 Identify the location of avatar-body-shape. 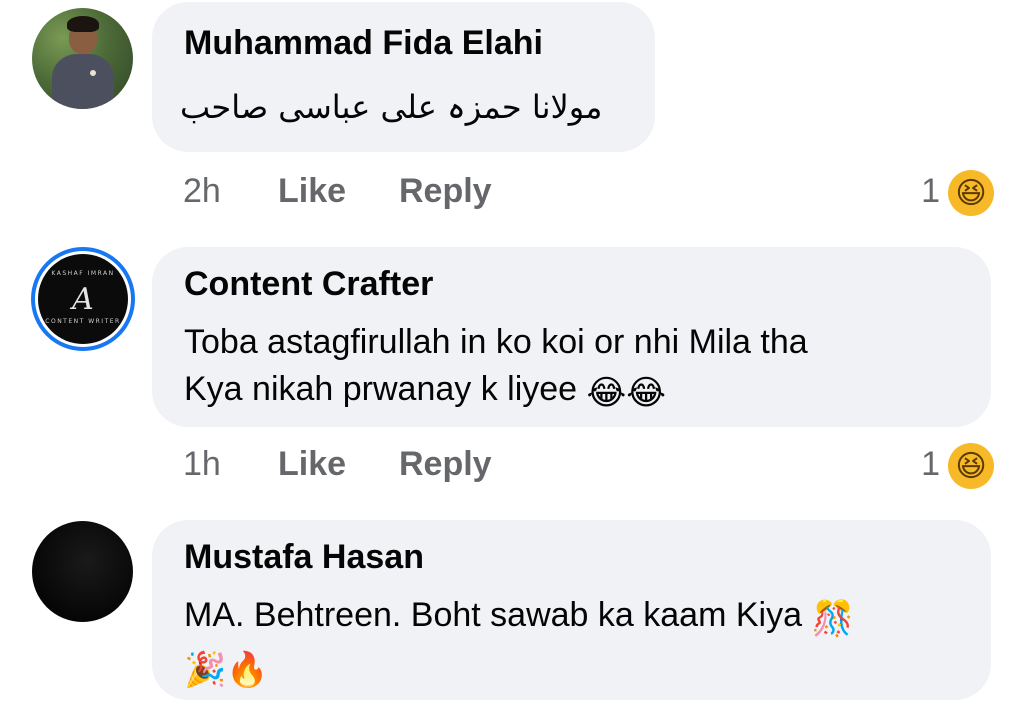
(83, 81).